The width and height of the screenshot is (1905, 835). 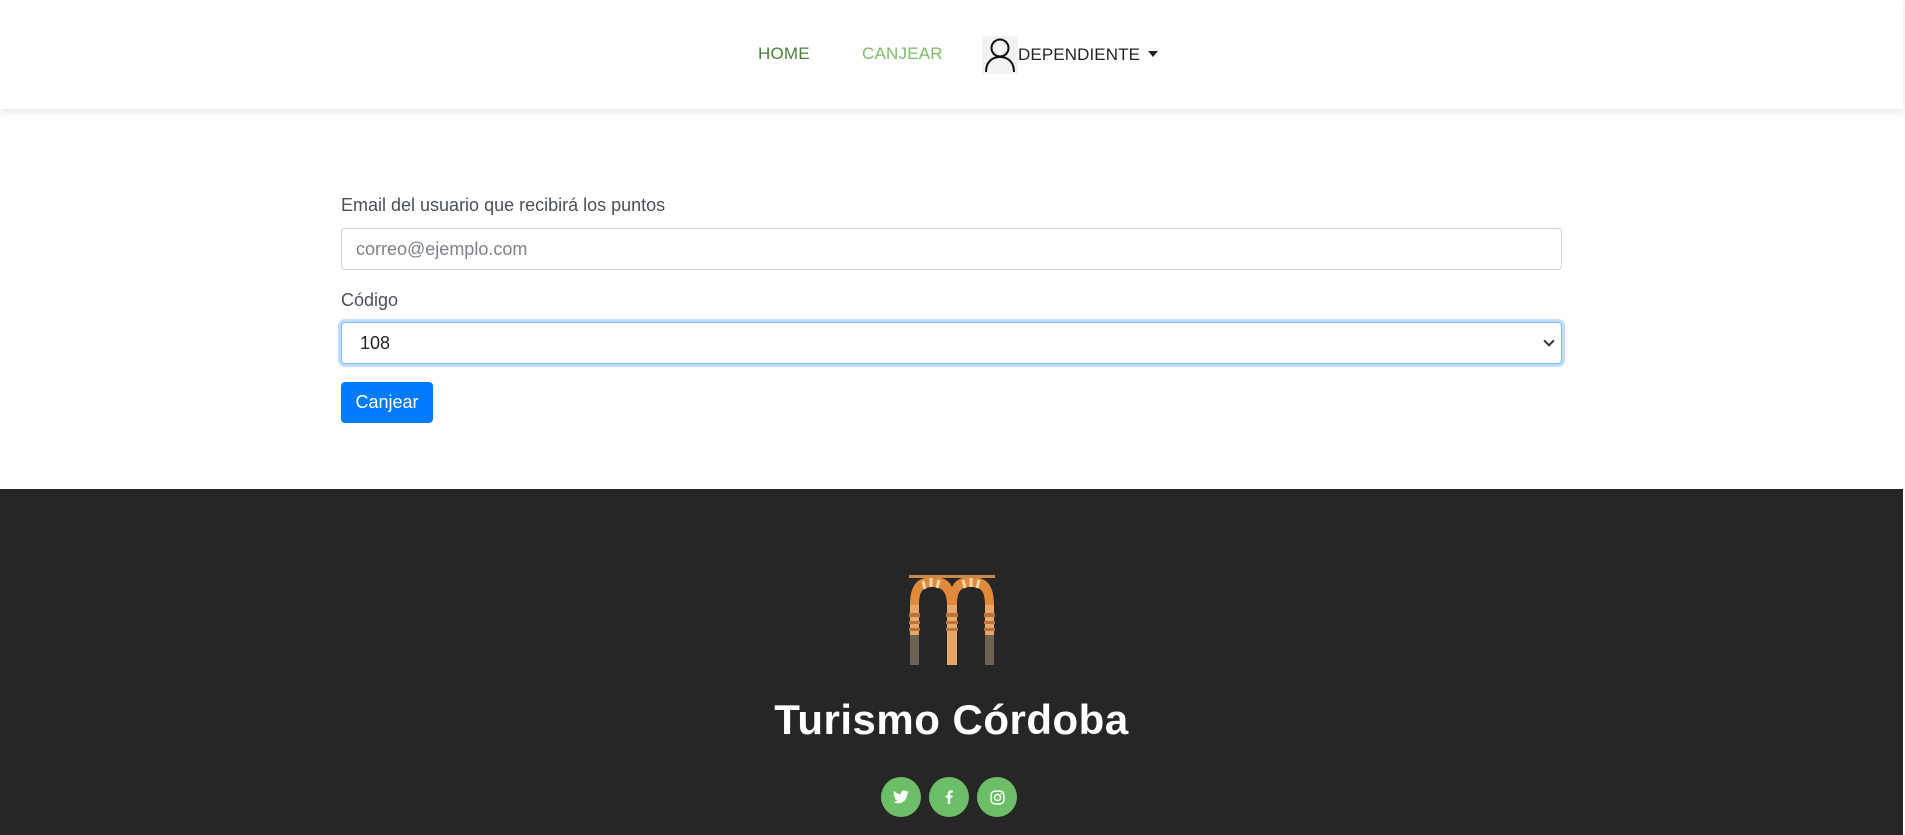 What do you see at coordinates (951, 54) in the screenshot?
I see `top-navbar: HOME CANJEAR DEPENDIENTE` at bounding box center [951, 54].